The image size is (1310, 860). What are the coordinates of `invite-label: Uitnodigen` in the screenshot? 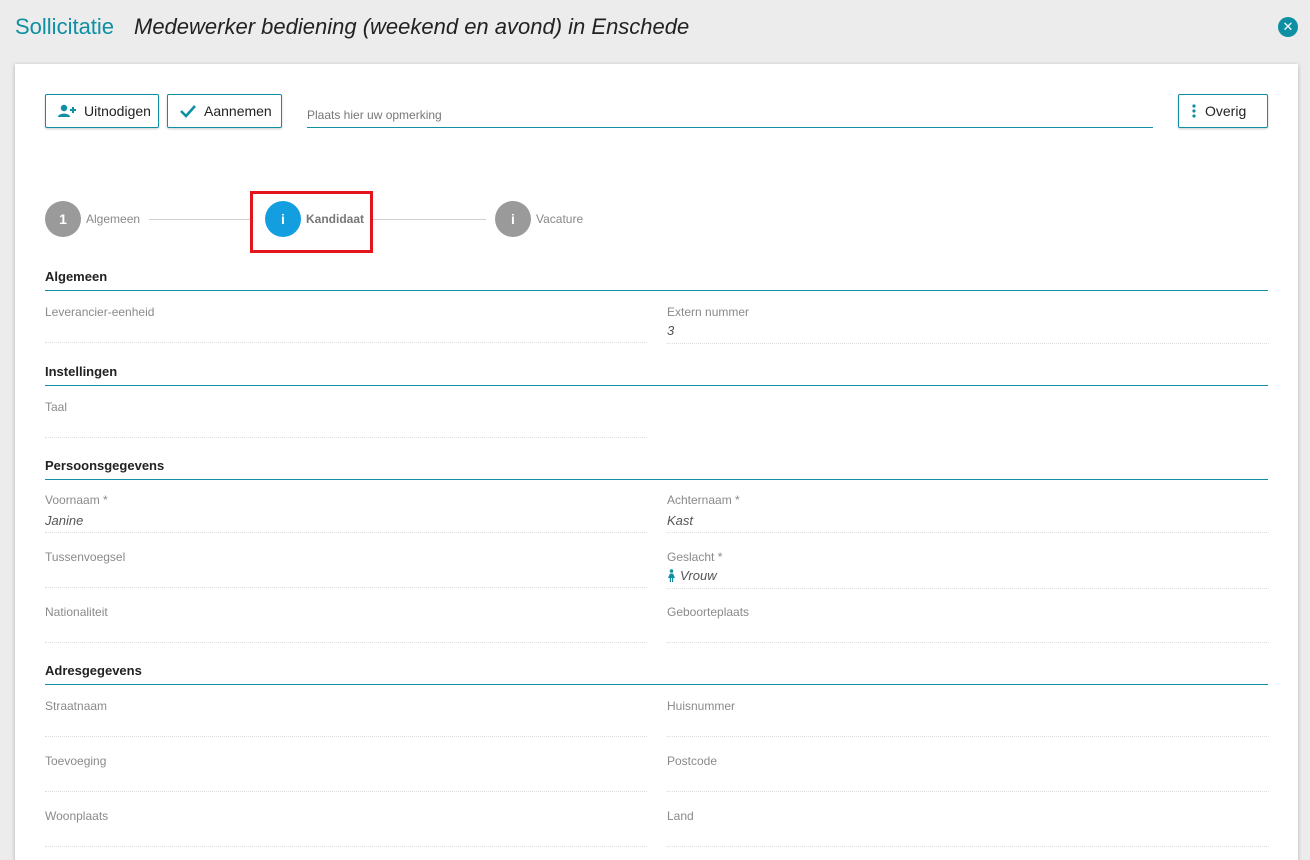 It's located at (117, 111).